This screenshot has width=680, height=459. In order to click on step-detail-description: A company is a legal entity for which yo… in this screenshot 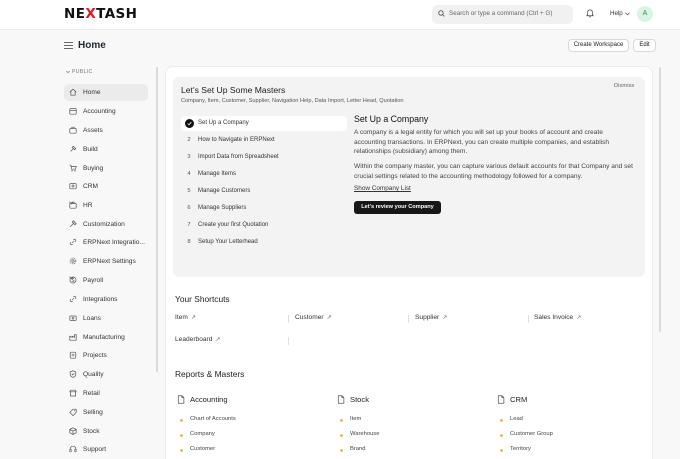, I will do `click(482, 142)`.